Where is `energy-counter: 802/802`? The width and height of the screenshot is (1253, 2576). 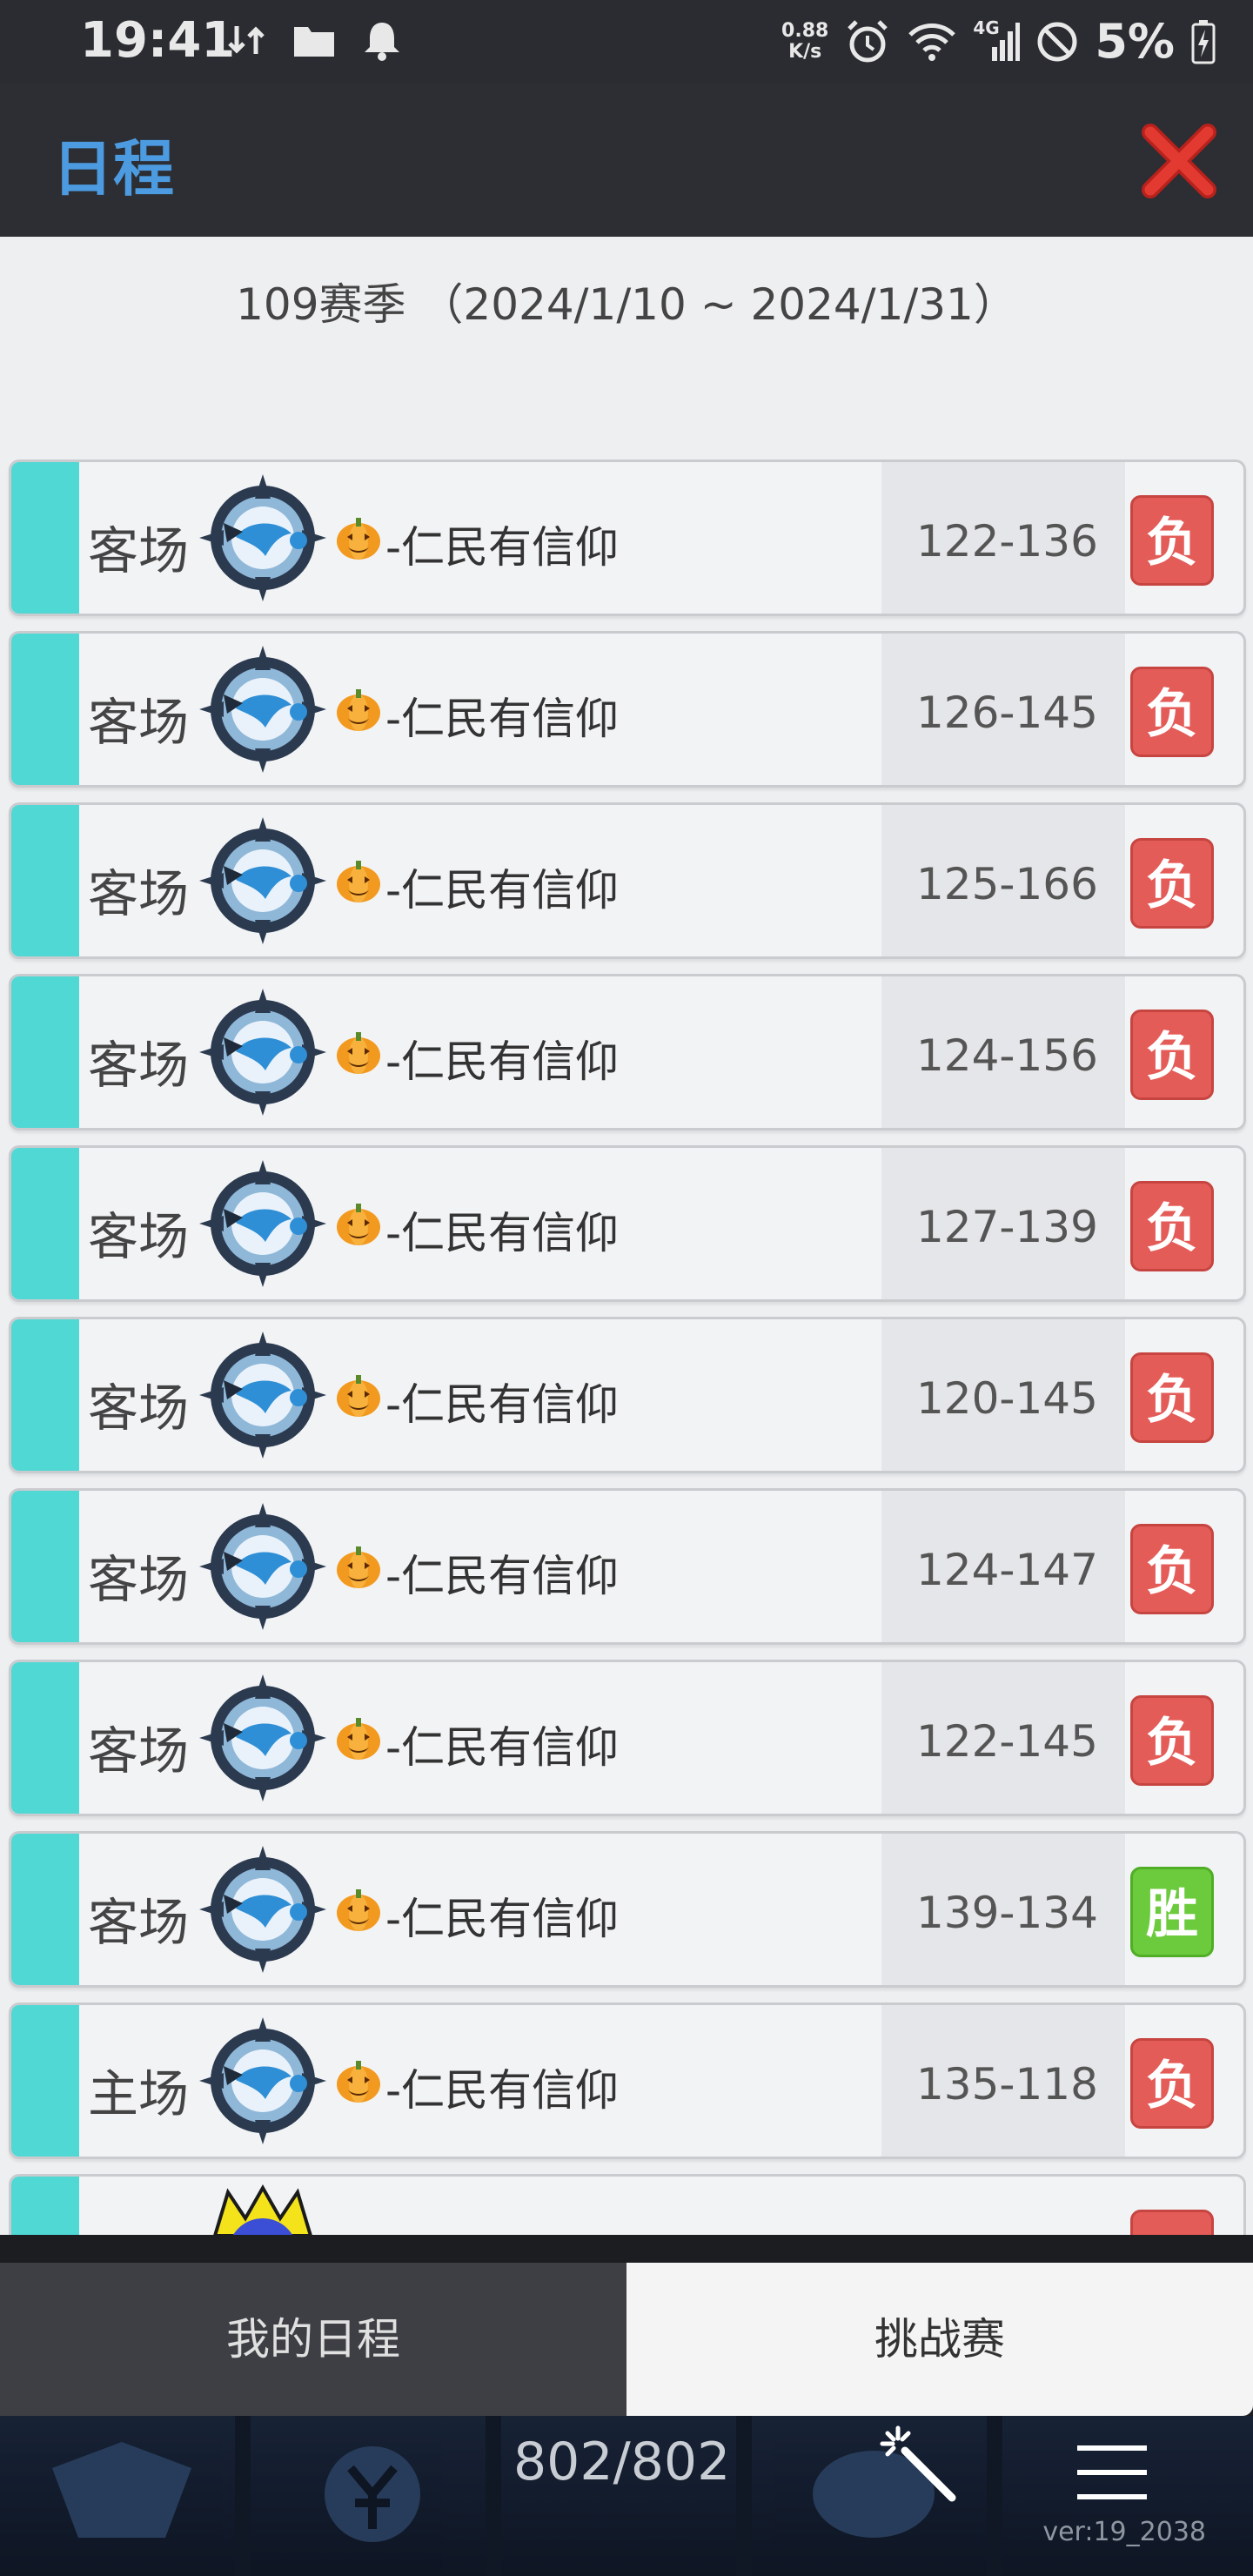
energy-counter: 802/802 is located at coordinates (622, 2462).